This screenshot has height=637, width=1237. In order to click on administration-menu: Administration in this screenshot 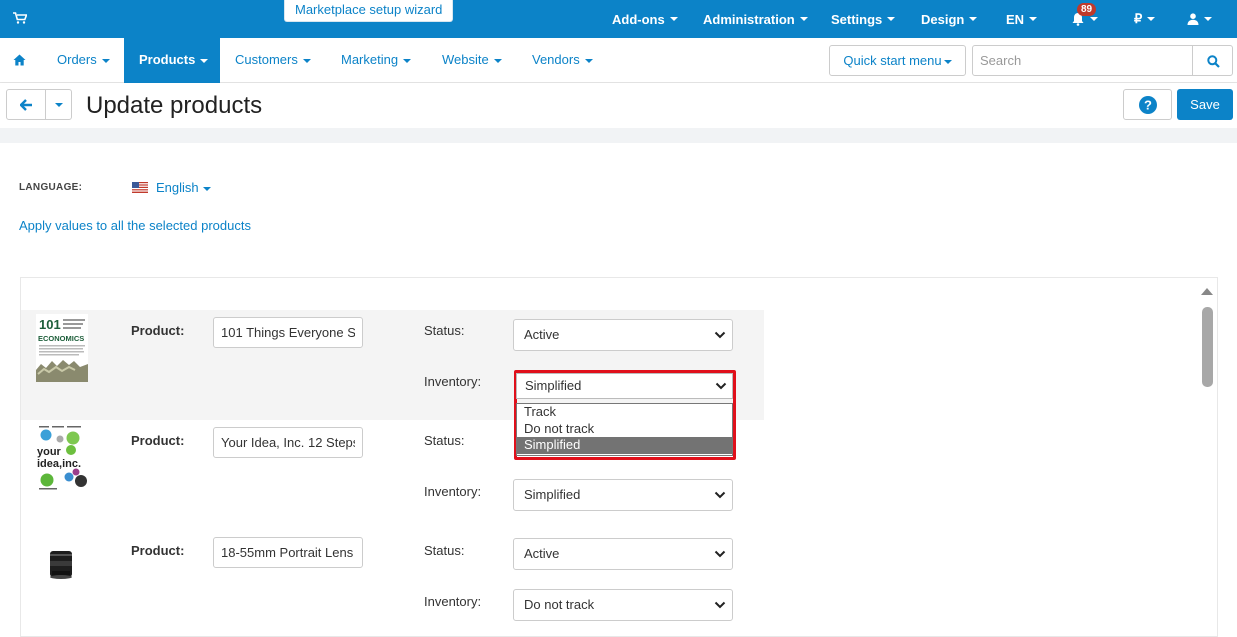, I will do `click(755, 19)`.